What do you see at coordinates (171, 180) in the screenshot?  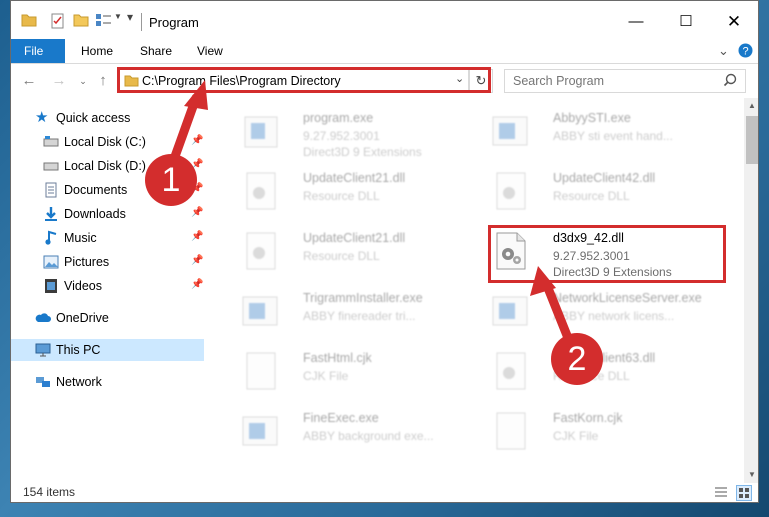 I see `step-badge-1: 1` at bounding box center [171, 180].